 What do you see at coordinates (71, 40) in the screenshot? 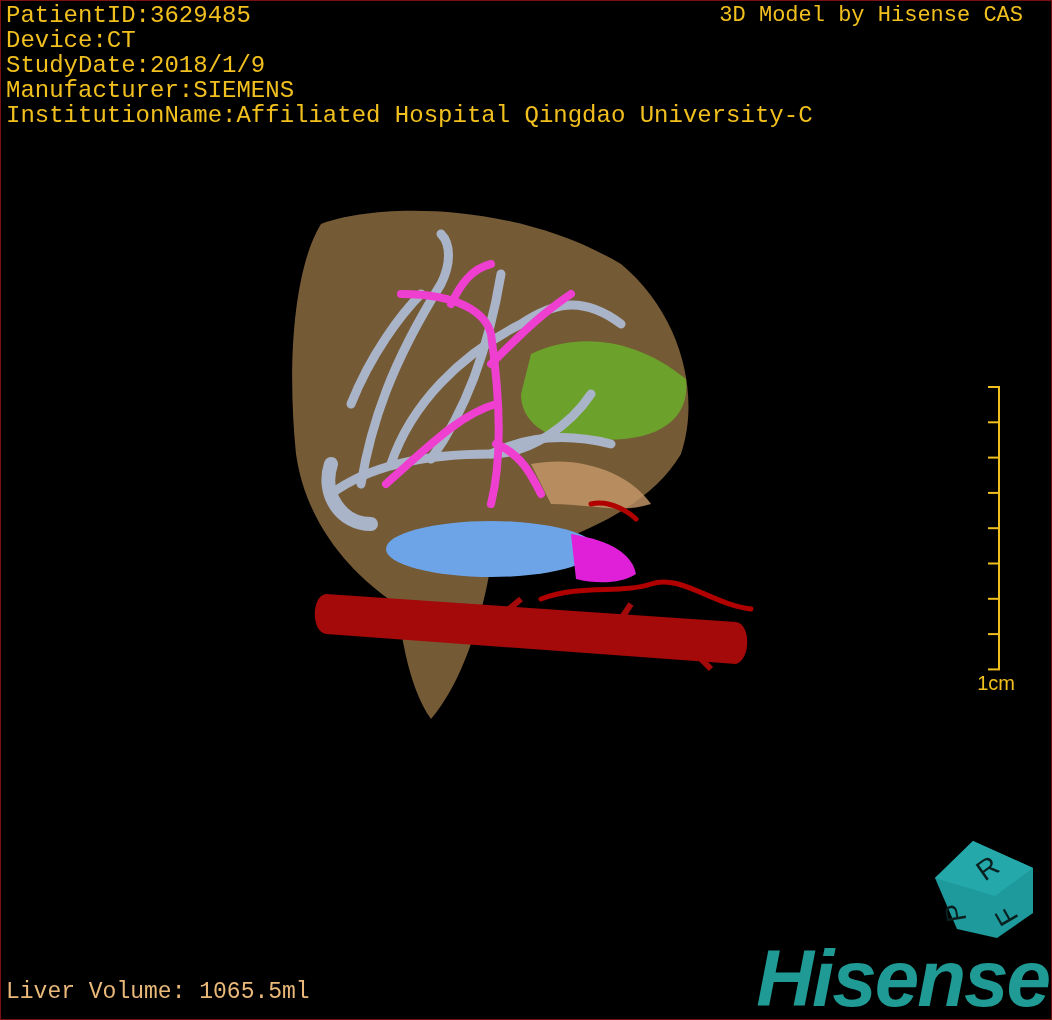
I see `patient-info-text: Device:CT` at bounding box center [71, 40].